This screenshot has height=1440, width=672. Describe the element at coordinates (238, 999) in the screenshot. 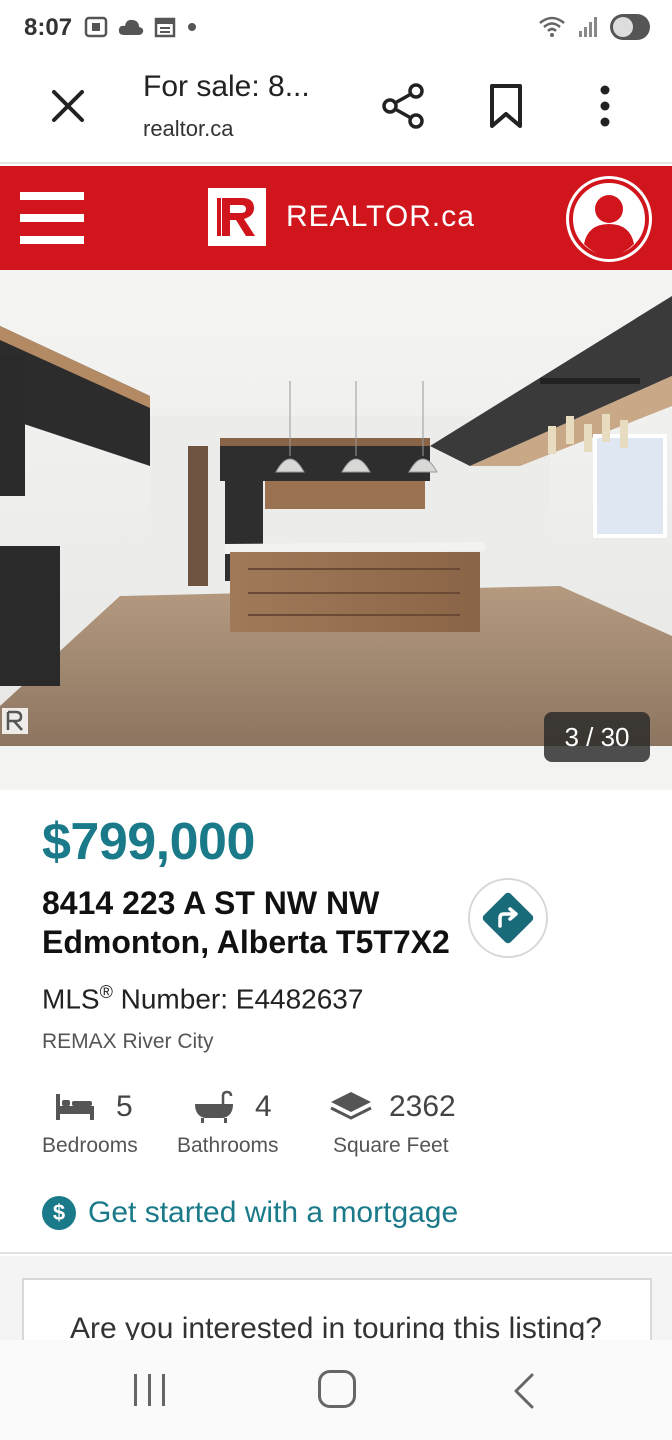

I see `mls-number-value: Number: E4482637` at that location.